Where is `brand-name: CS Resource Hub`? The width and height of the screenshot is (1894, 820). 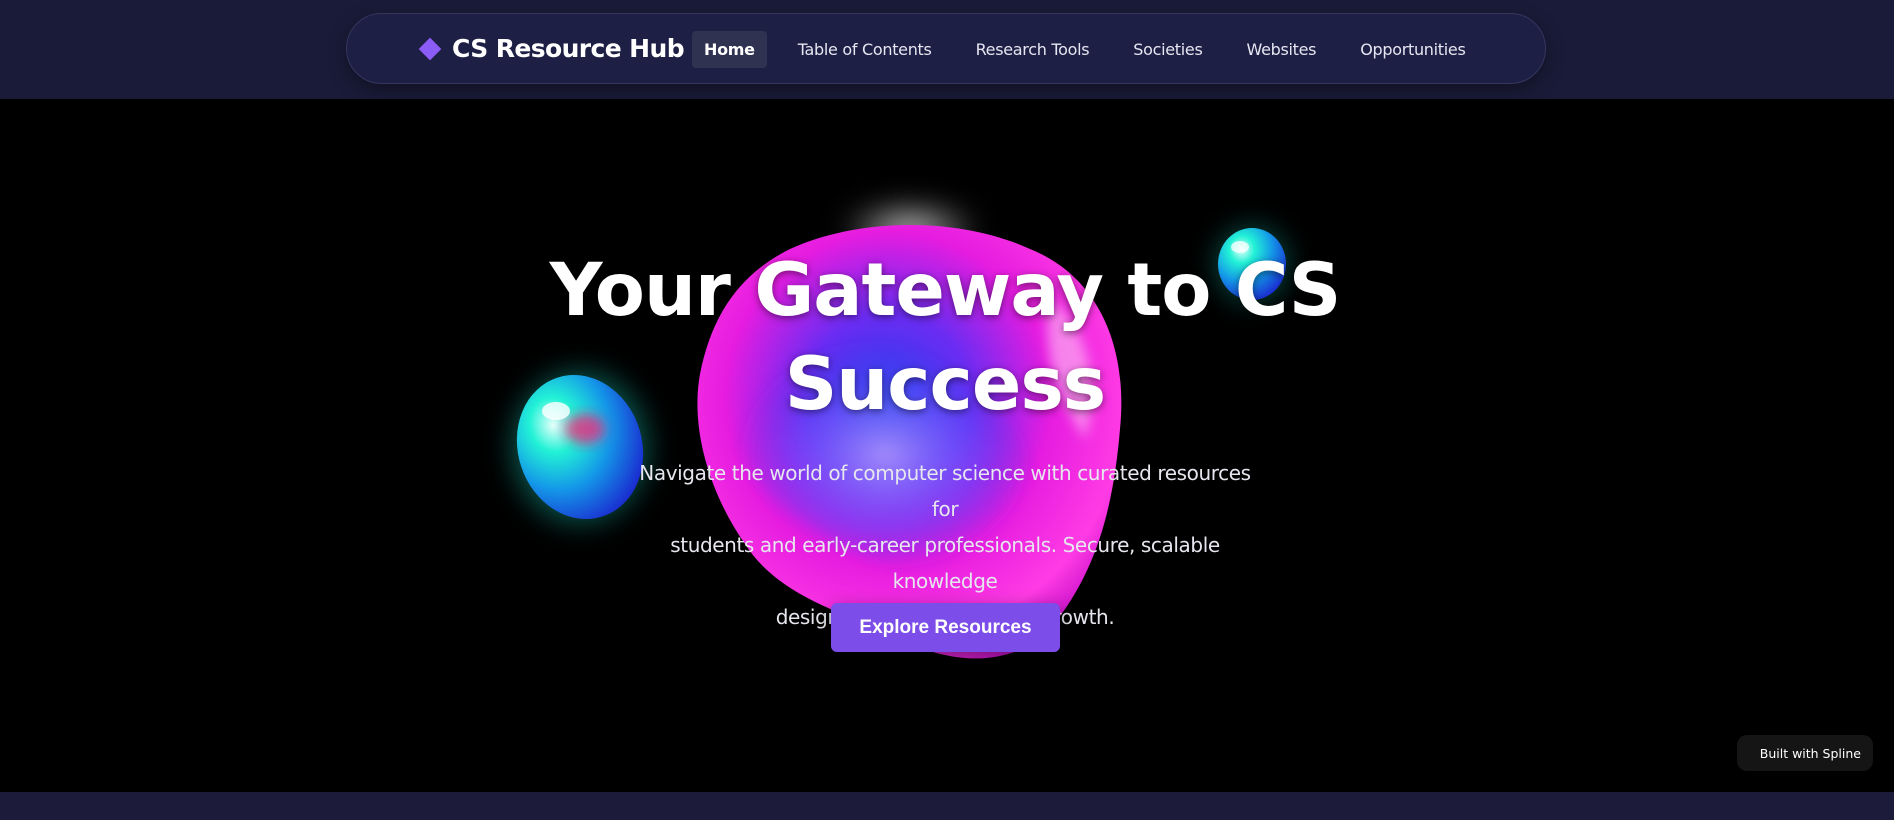
brand-name: CS Resource Hub is located at coordinates (568, 48).